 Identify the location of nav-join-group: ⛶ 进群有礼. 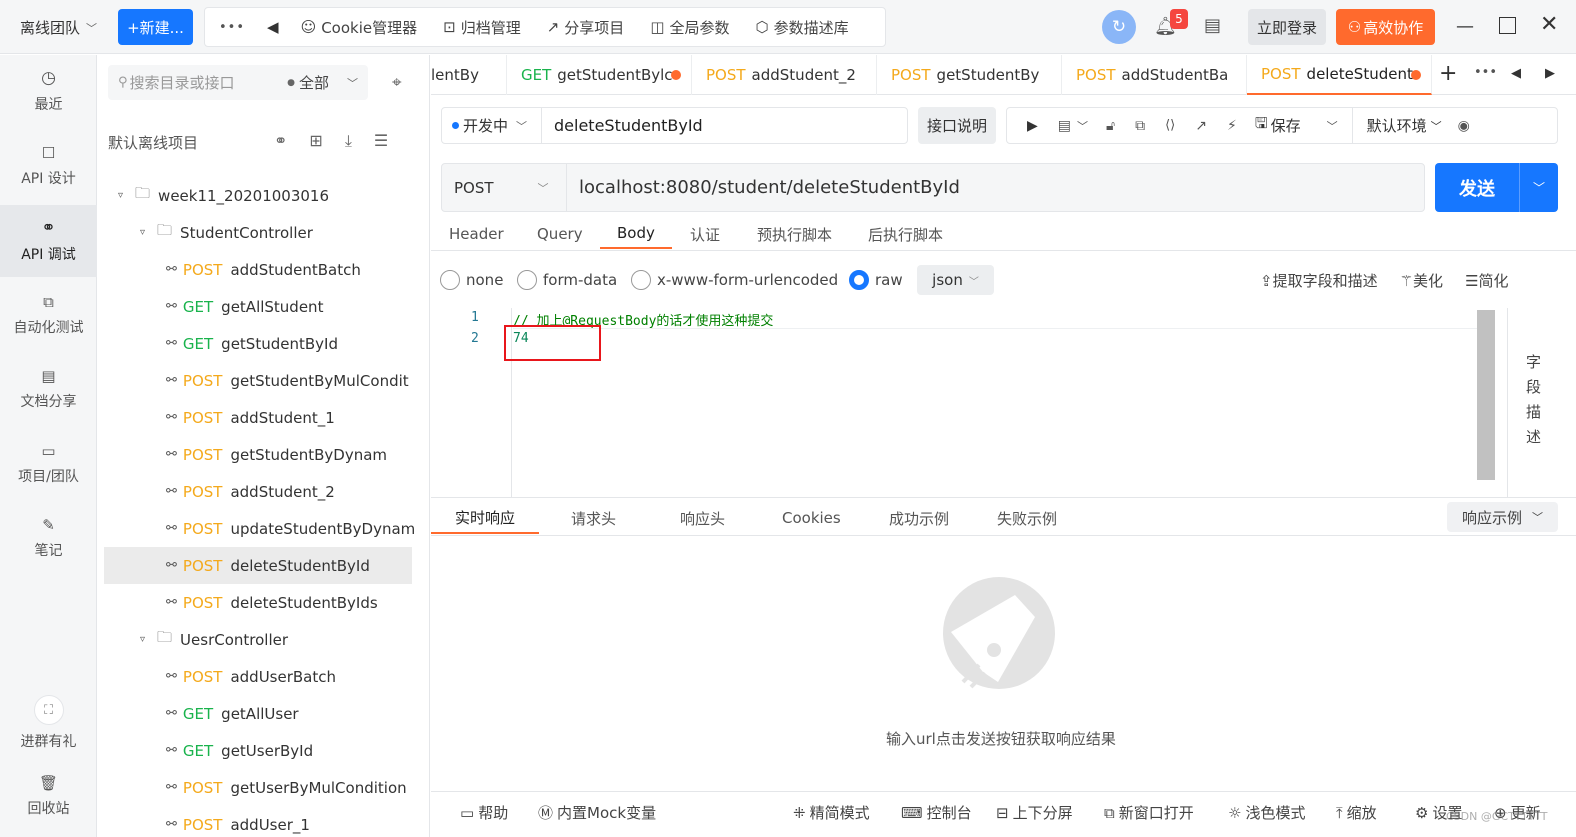
(48, 723).